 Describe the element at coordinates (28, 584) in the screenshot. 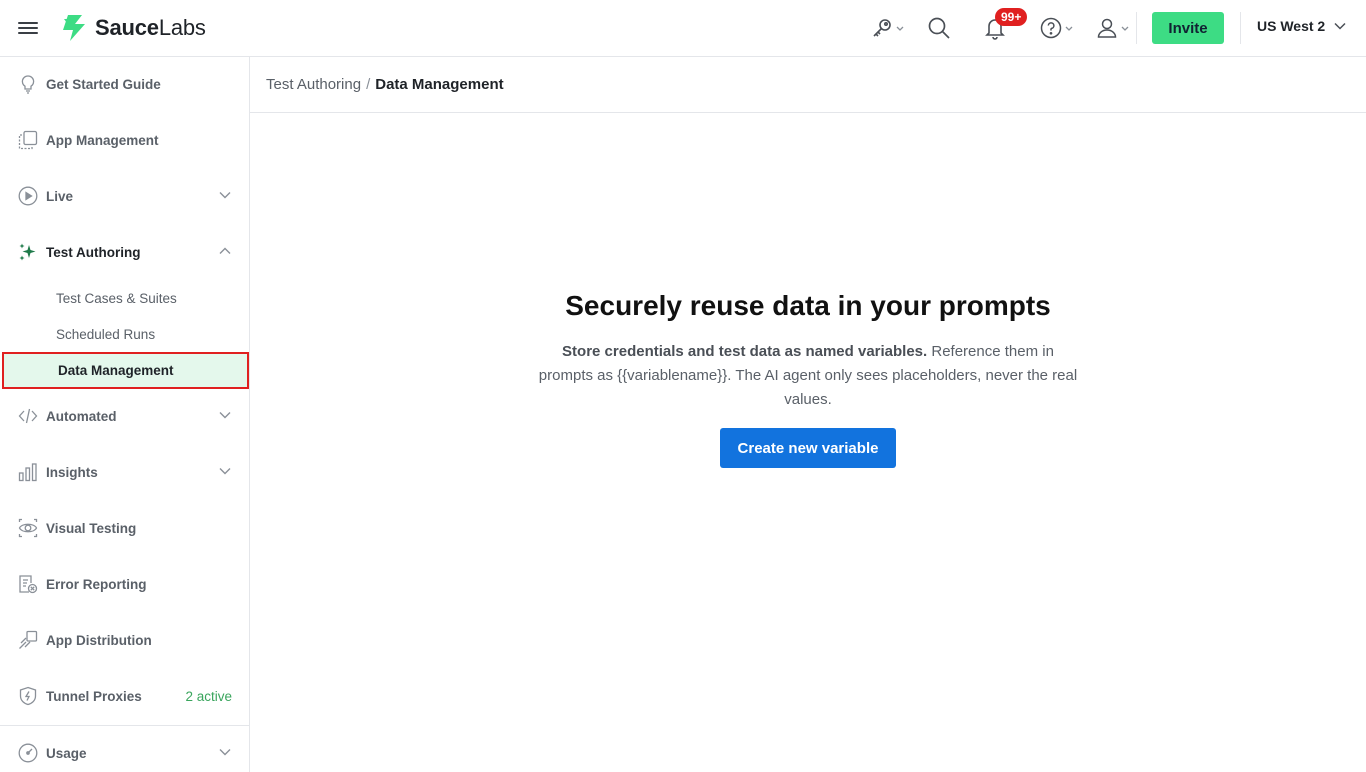

I see `error-report-icon` at that location.